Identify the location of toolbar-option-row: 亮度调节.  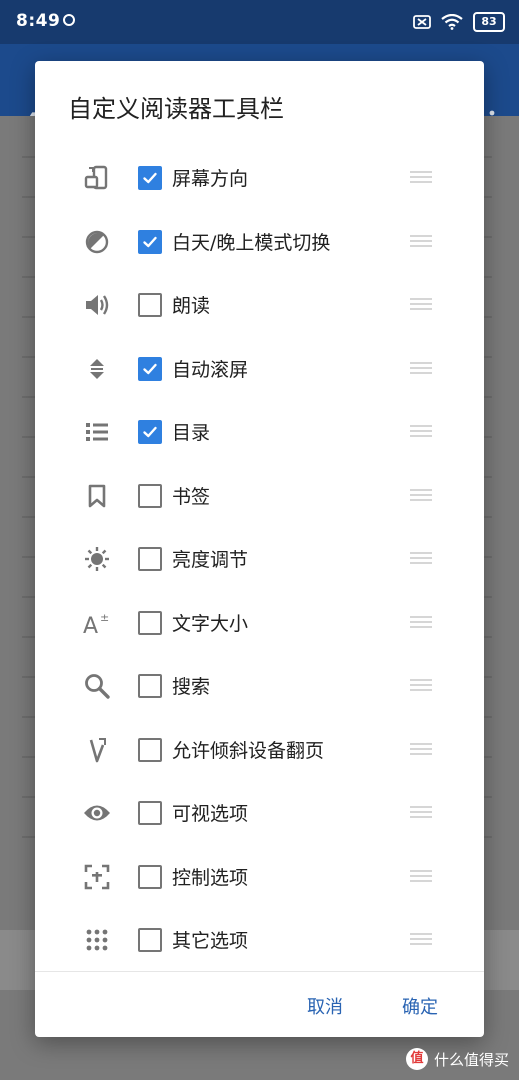
(259, 558).